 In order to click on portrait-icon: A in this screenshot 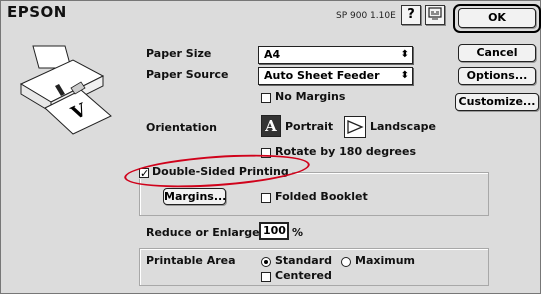, I will do `click(271, 126)`.